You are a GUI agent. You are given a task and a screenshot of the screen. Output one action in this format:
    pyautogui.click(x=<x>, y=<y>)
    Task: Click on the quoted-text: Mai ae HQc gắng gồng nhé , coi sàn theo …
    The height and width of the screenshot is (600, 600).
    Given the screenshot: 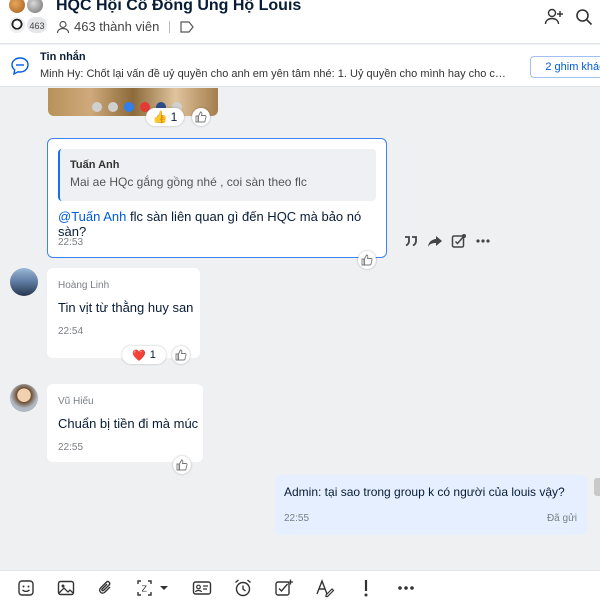 What is the action you would take?
    pyautogui.click(x=188, y=182)
    